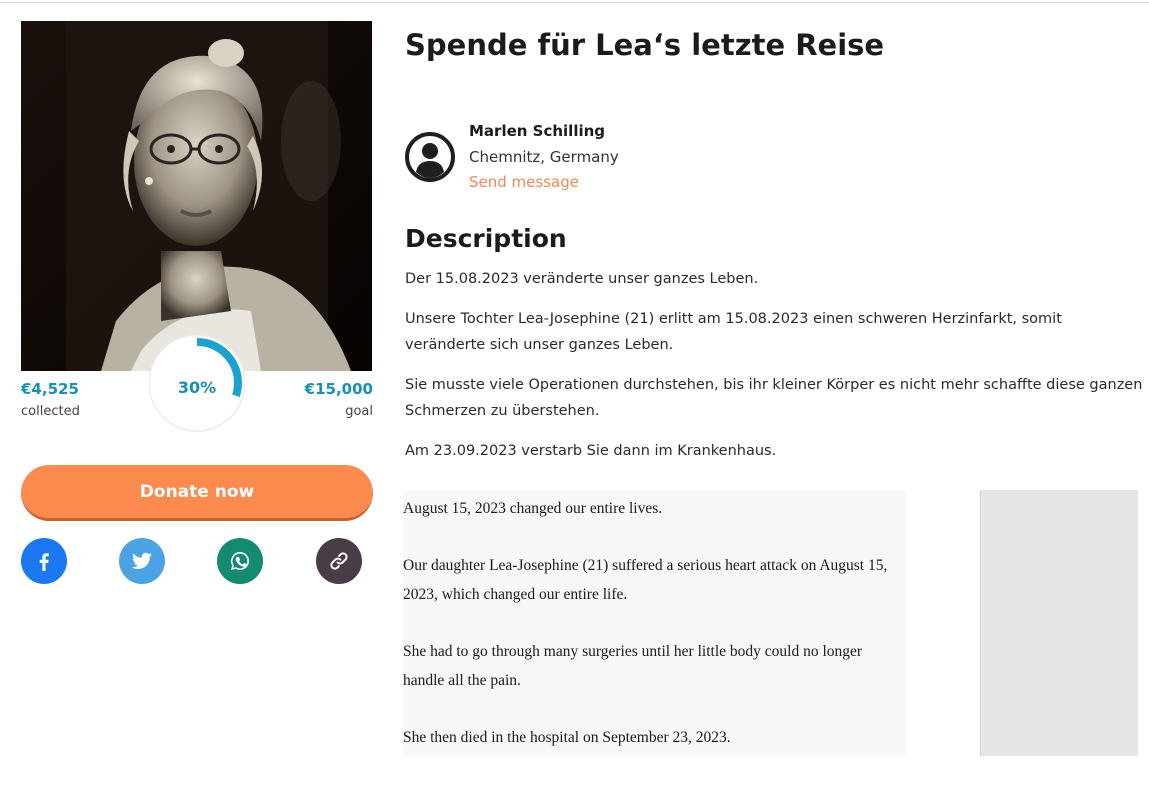 The image size is (1149, 809). Describe the element at coordinates (524, 182) in the screenshot. I see `send-message-link: Send message` at that location.